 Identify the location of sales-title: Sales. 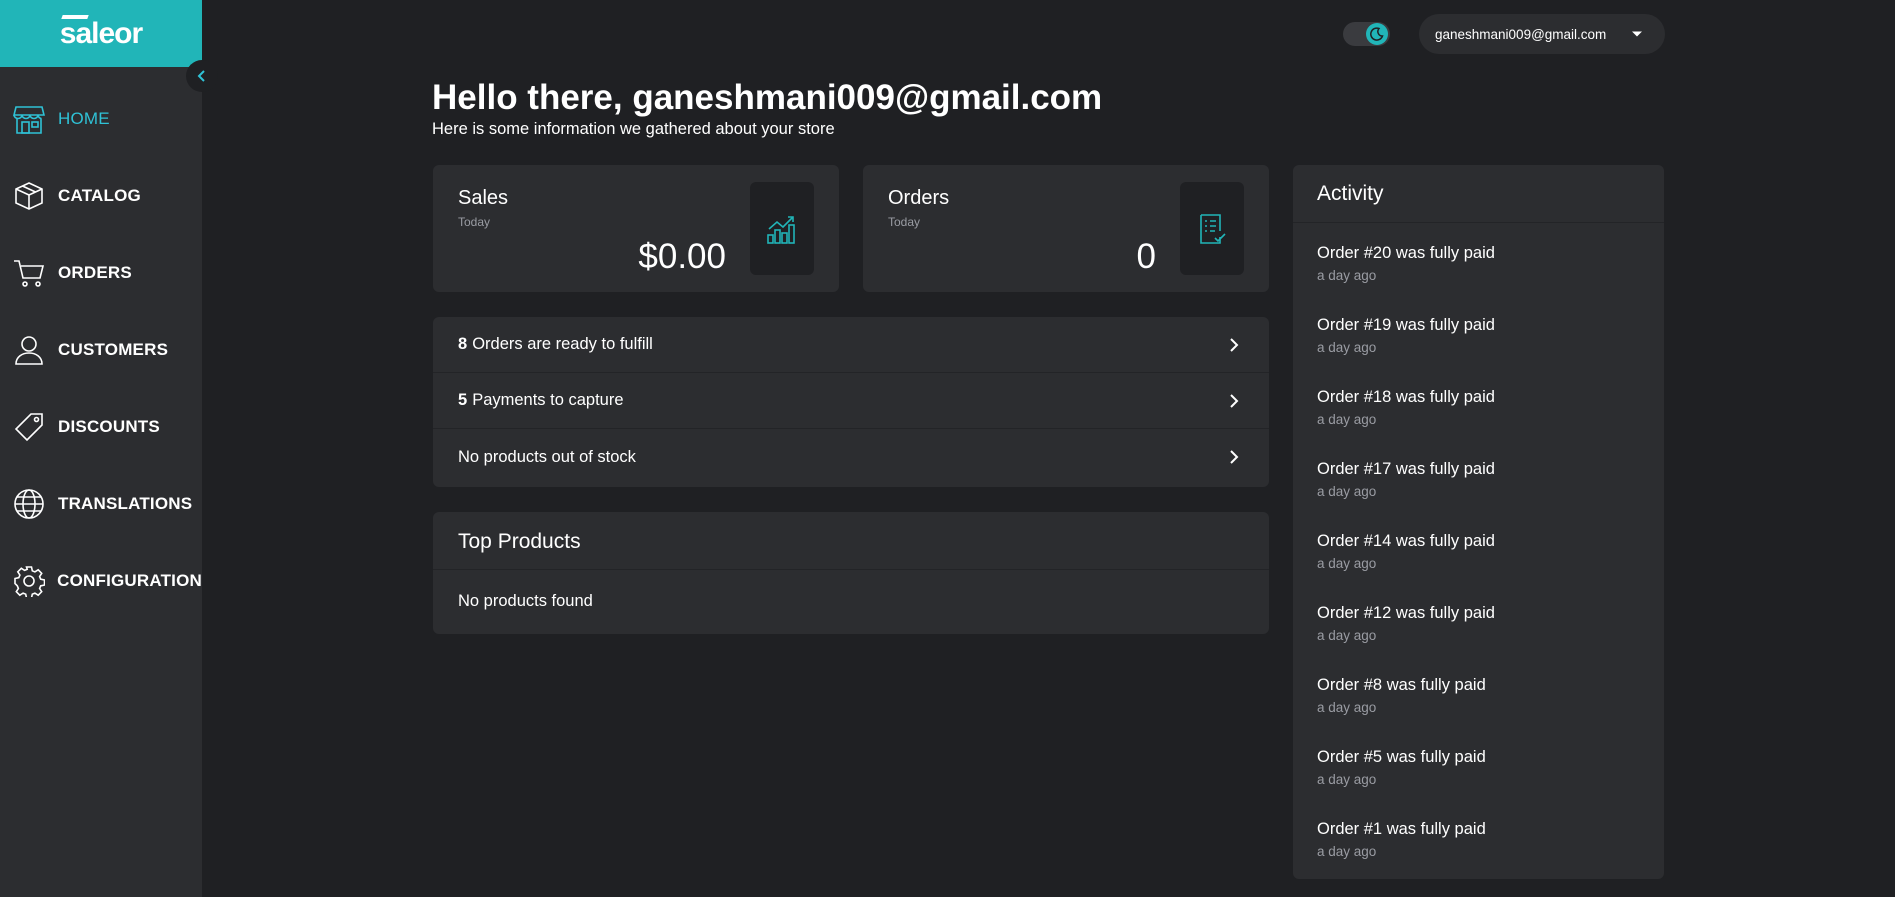
(483, 198).